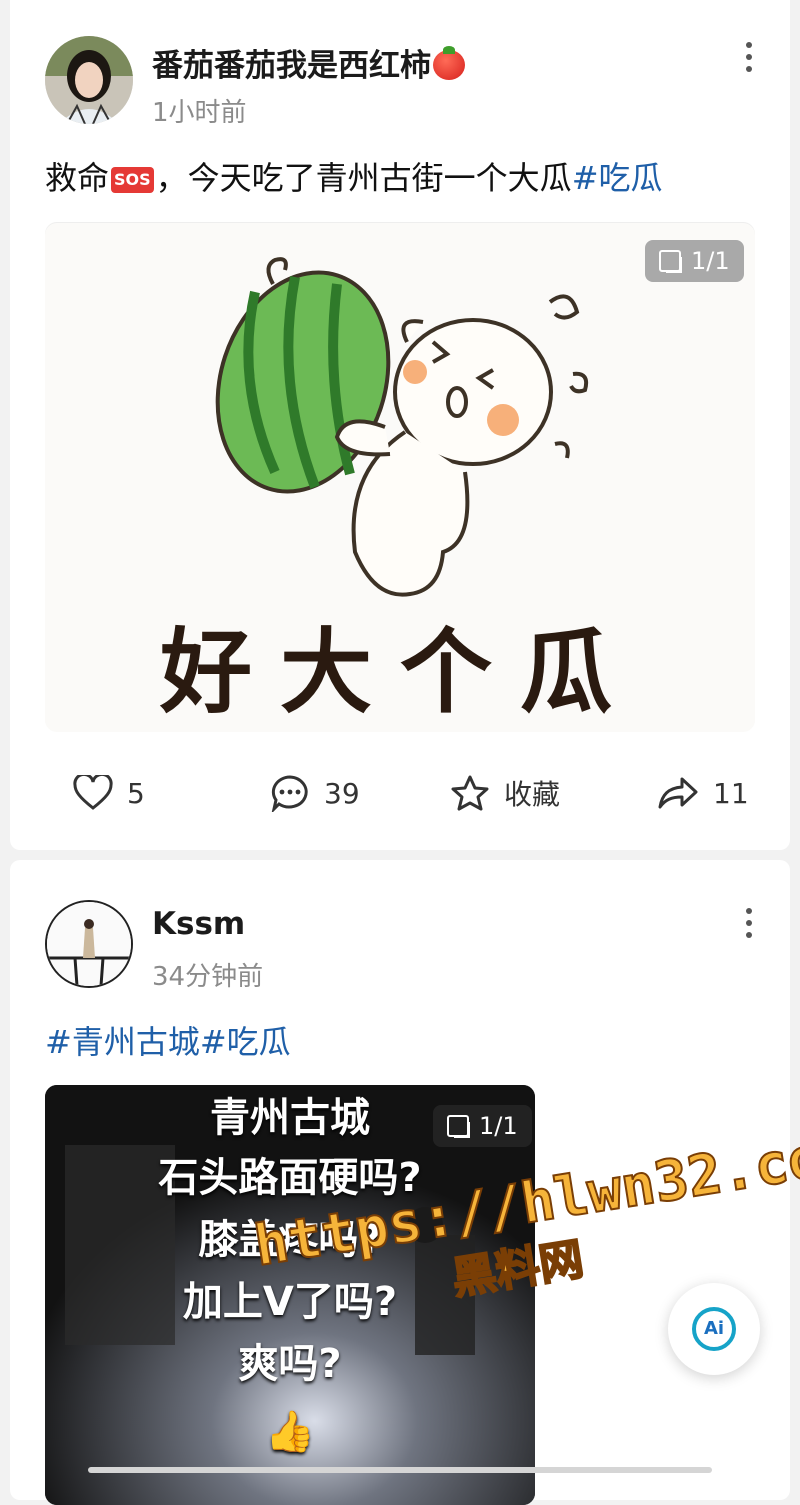 Image resolution: width=800 pixels, height=1505 pixels. I want to click on ai-icon: Ai, so click(714, 1329).